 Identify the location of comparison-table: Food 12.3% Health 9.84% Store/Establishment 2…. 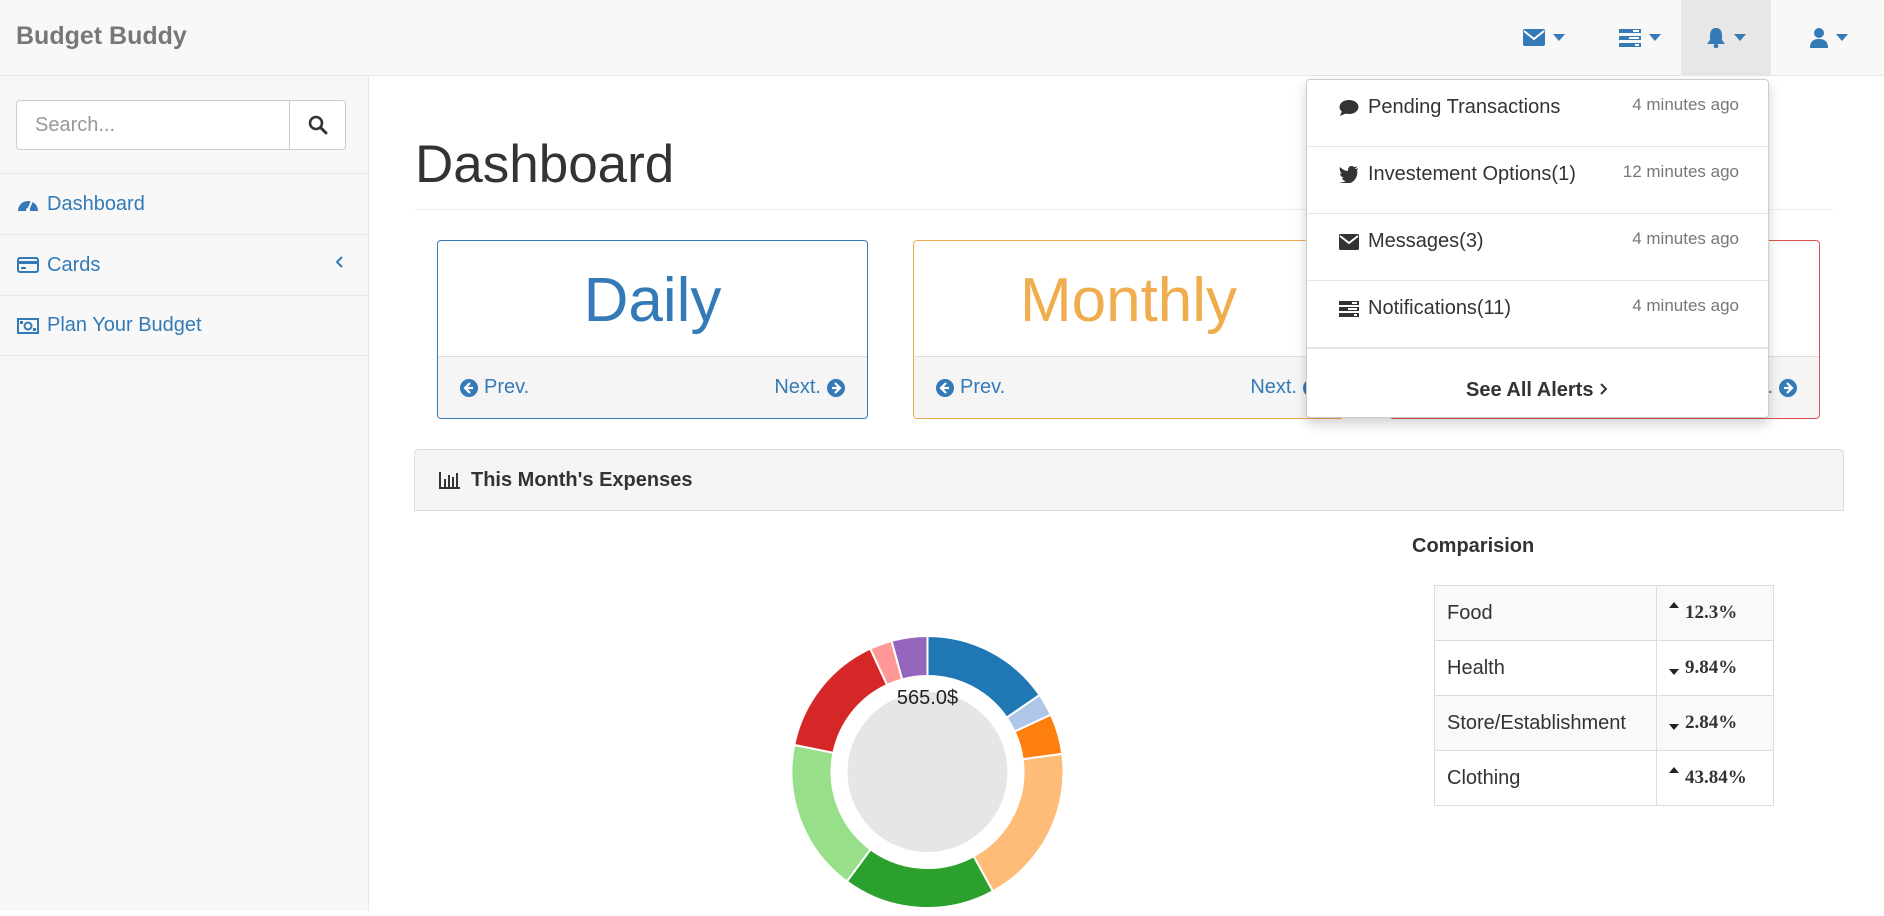
(1604, 695).